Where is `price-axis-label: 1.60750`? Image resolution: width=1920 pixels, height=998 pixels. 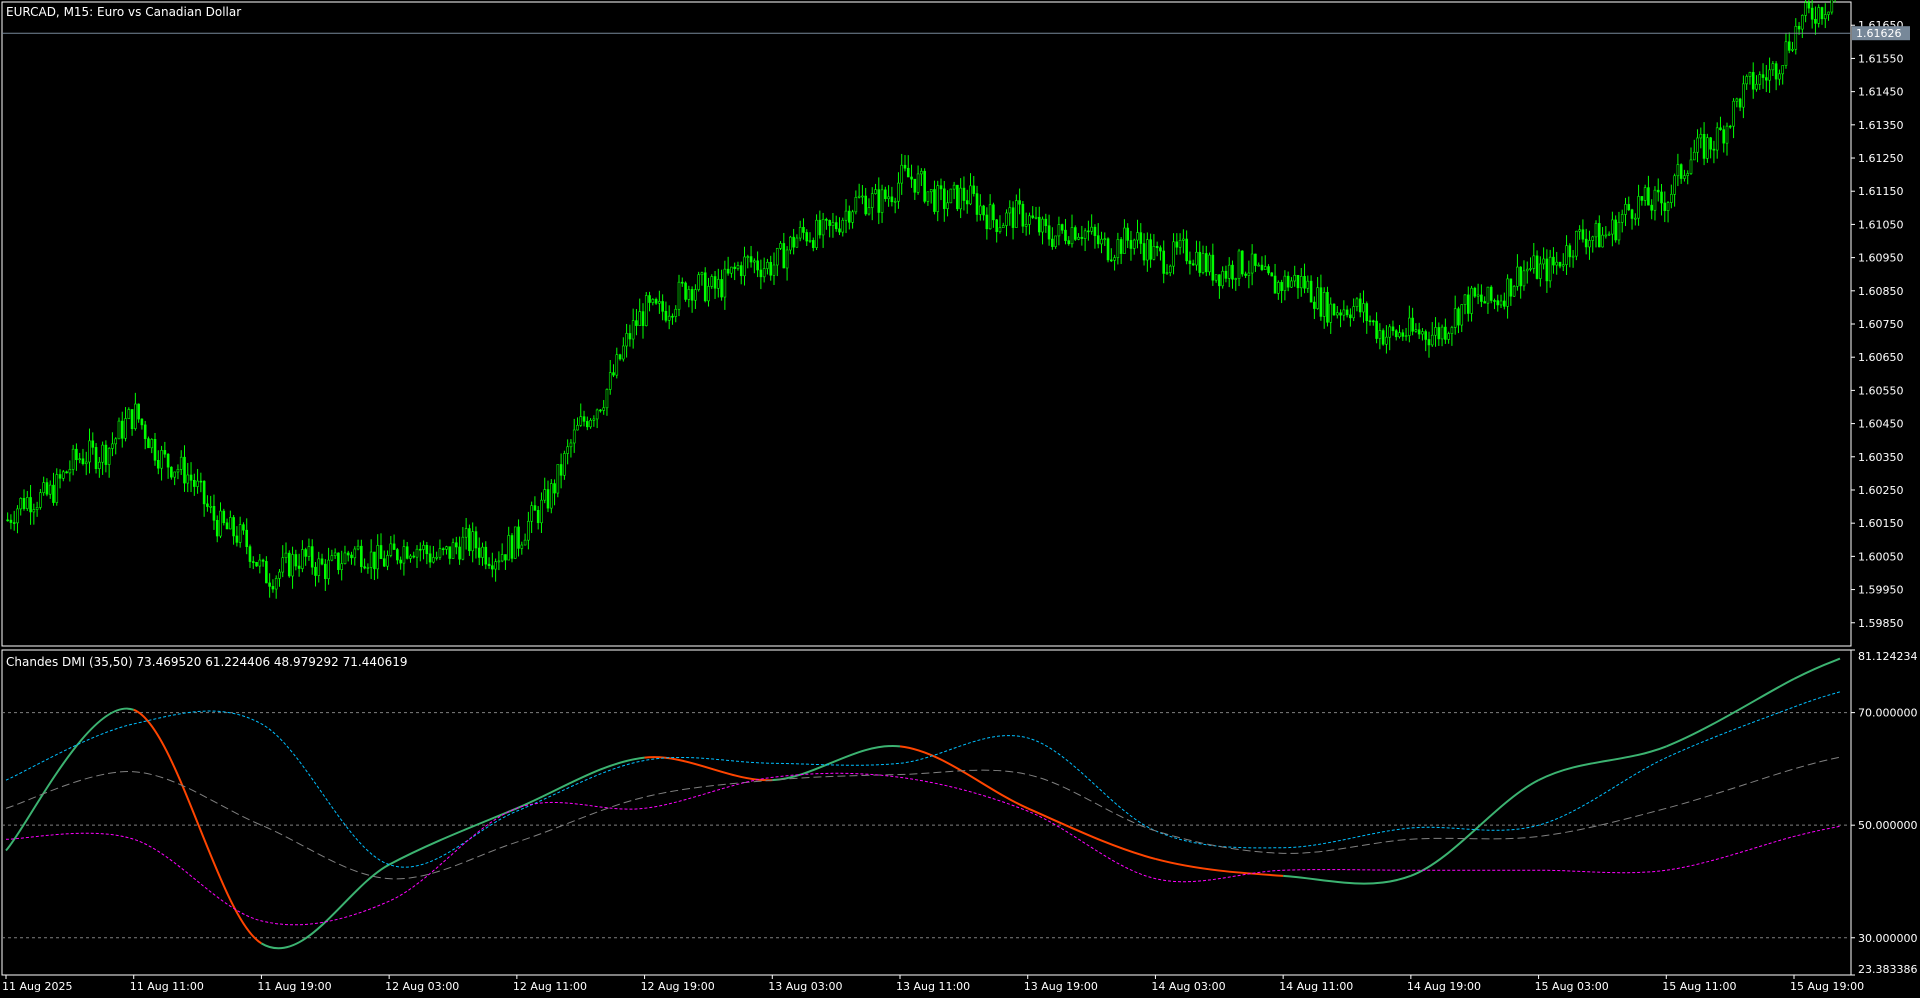 price-axis-label: 1.60750 is located at coordinates (1881, 324).